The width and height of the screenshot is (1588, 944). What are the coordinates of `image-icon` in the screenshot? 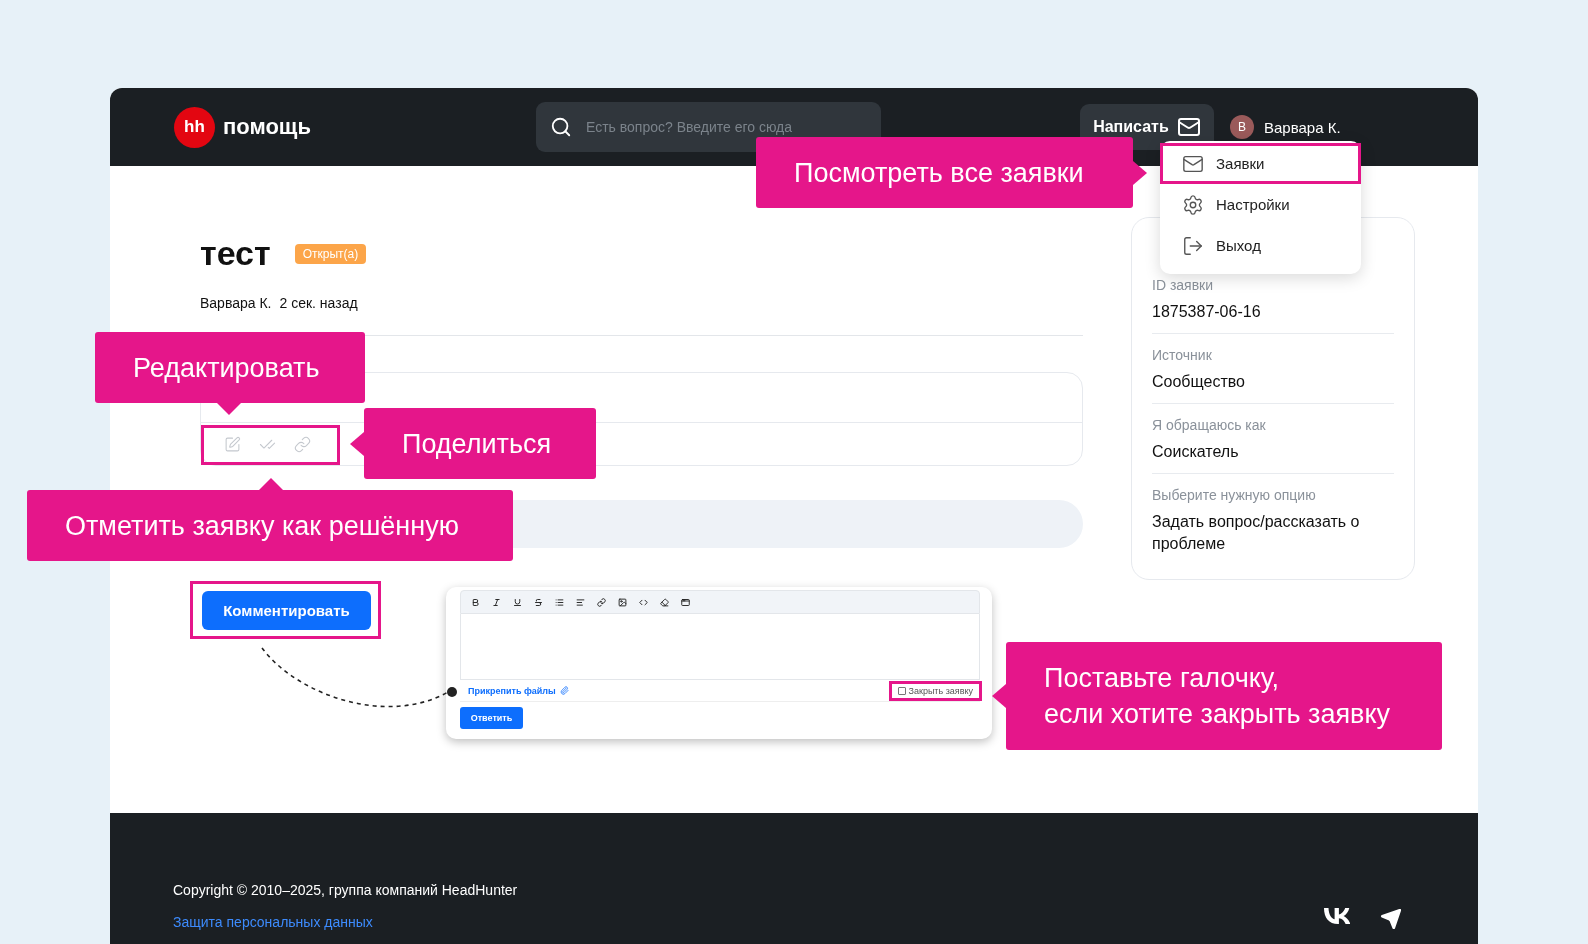 It's located at (622, 602).